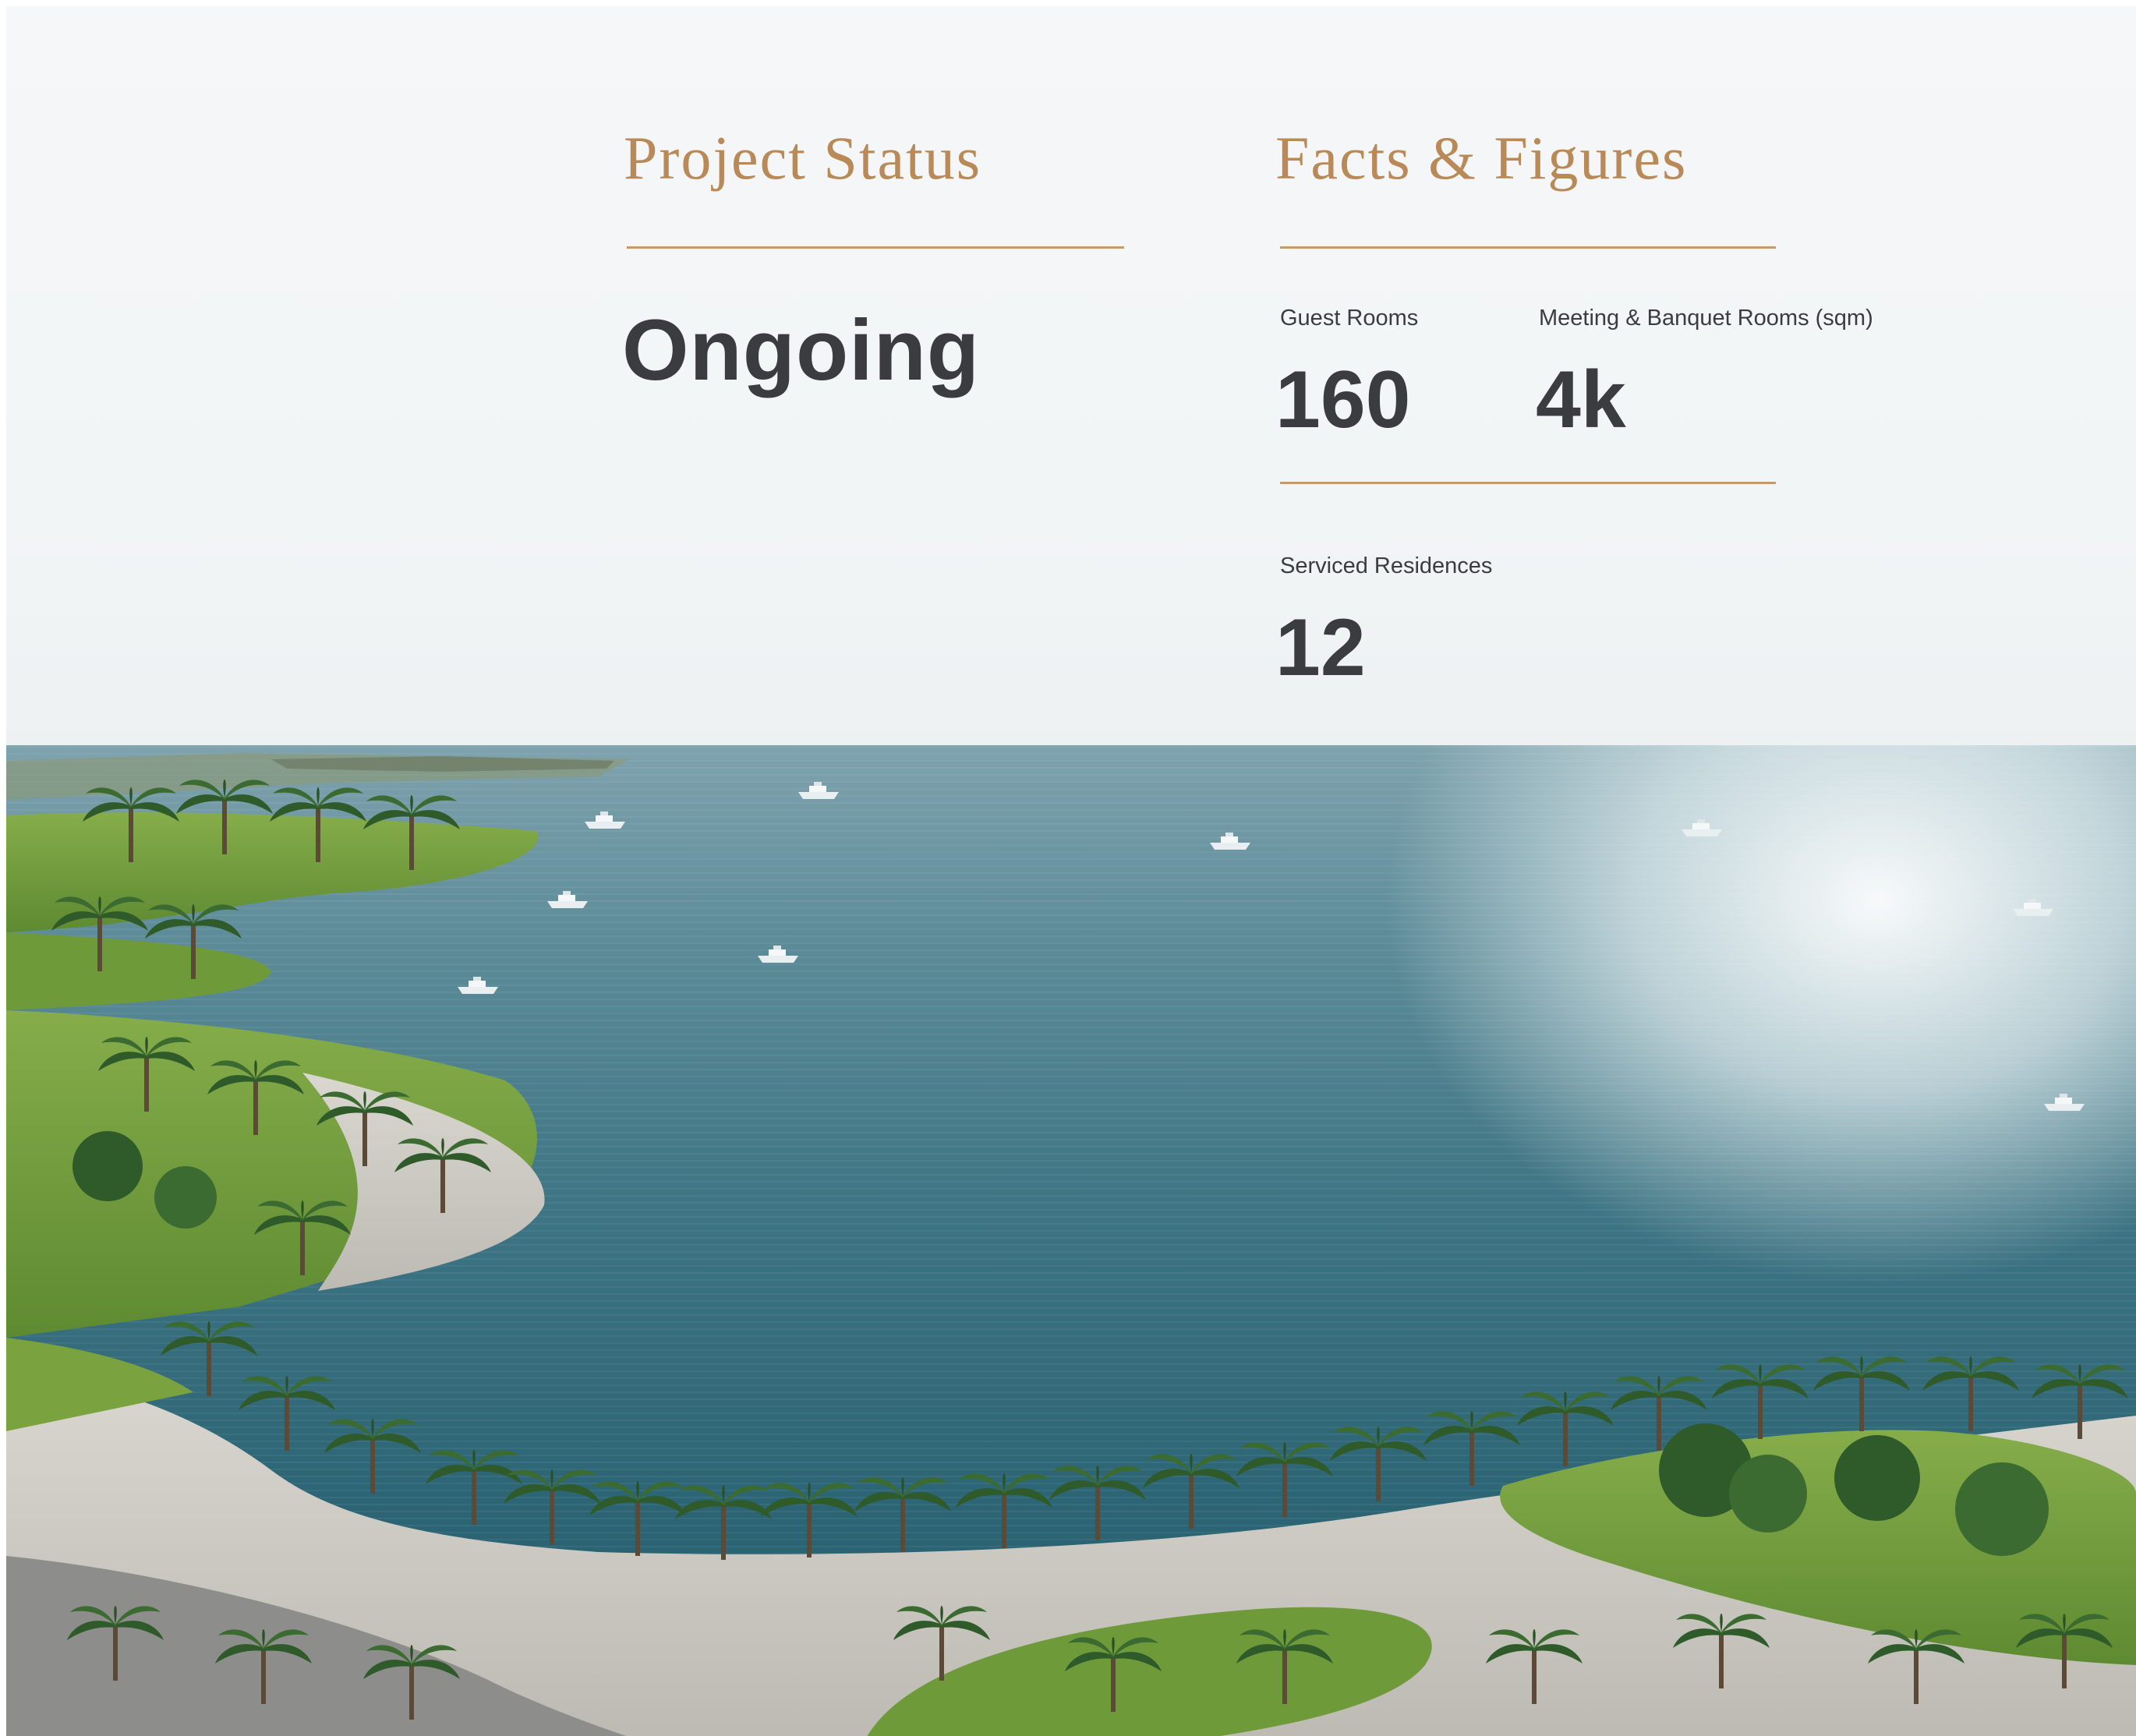 The image size is (2136, 1736). Describe the element at coordinates (1581, 400) in the screenshot. I see `fact-value-meeting-banquet: 4k` at that location.